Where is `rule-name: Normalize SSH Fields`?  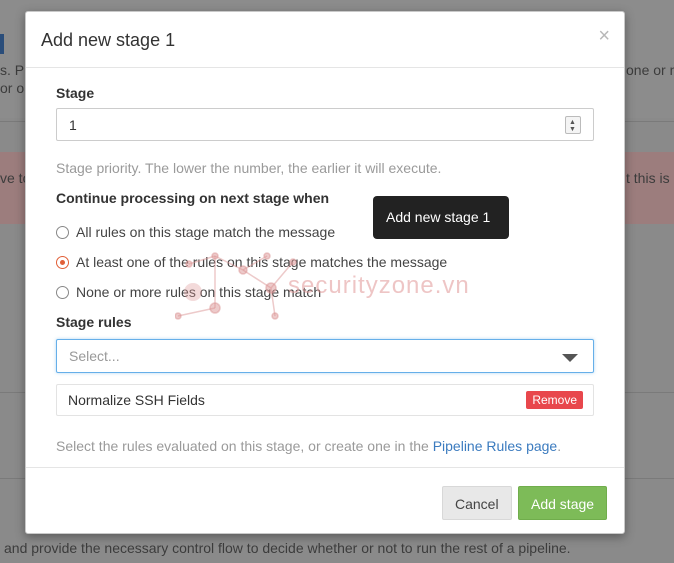 rule-name: Normalize SSH Fields is located at coordinates (136, 400).